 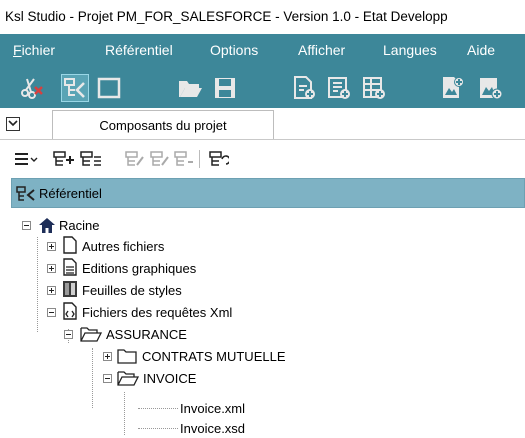 I want to click on file-icon, so click(x=70, y=245).